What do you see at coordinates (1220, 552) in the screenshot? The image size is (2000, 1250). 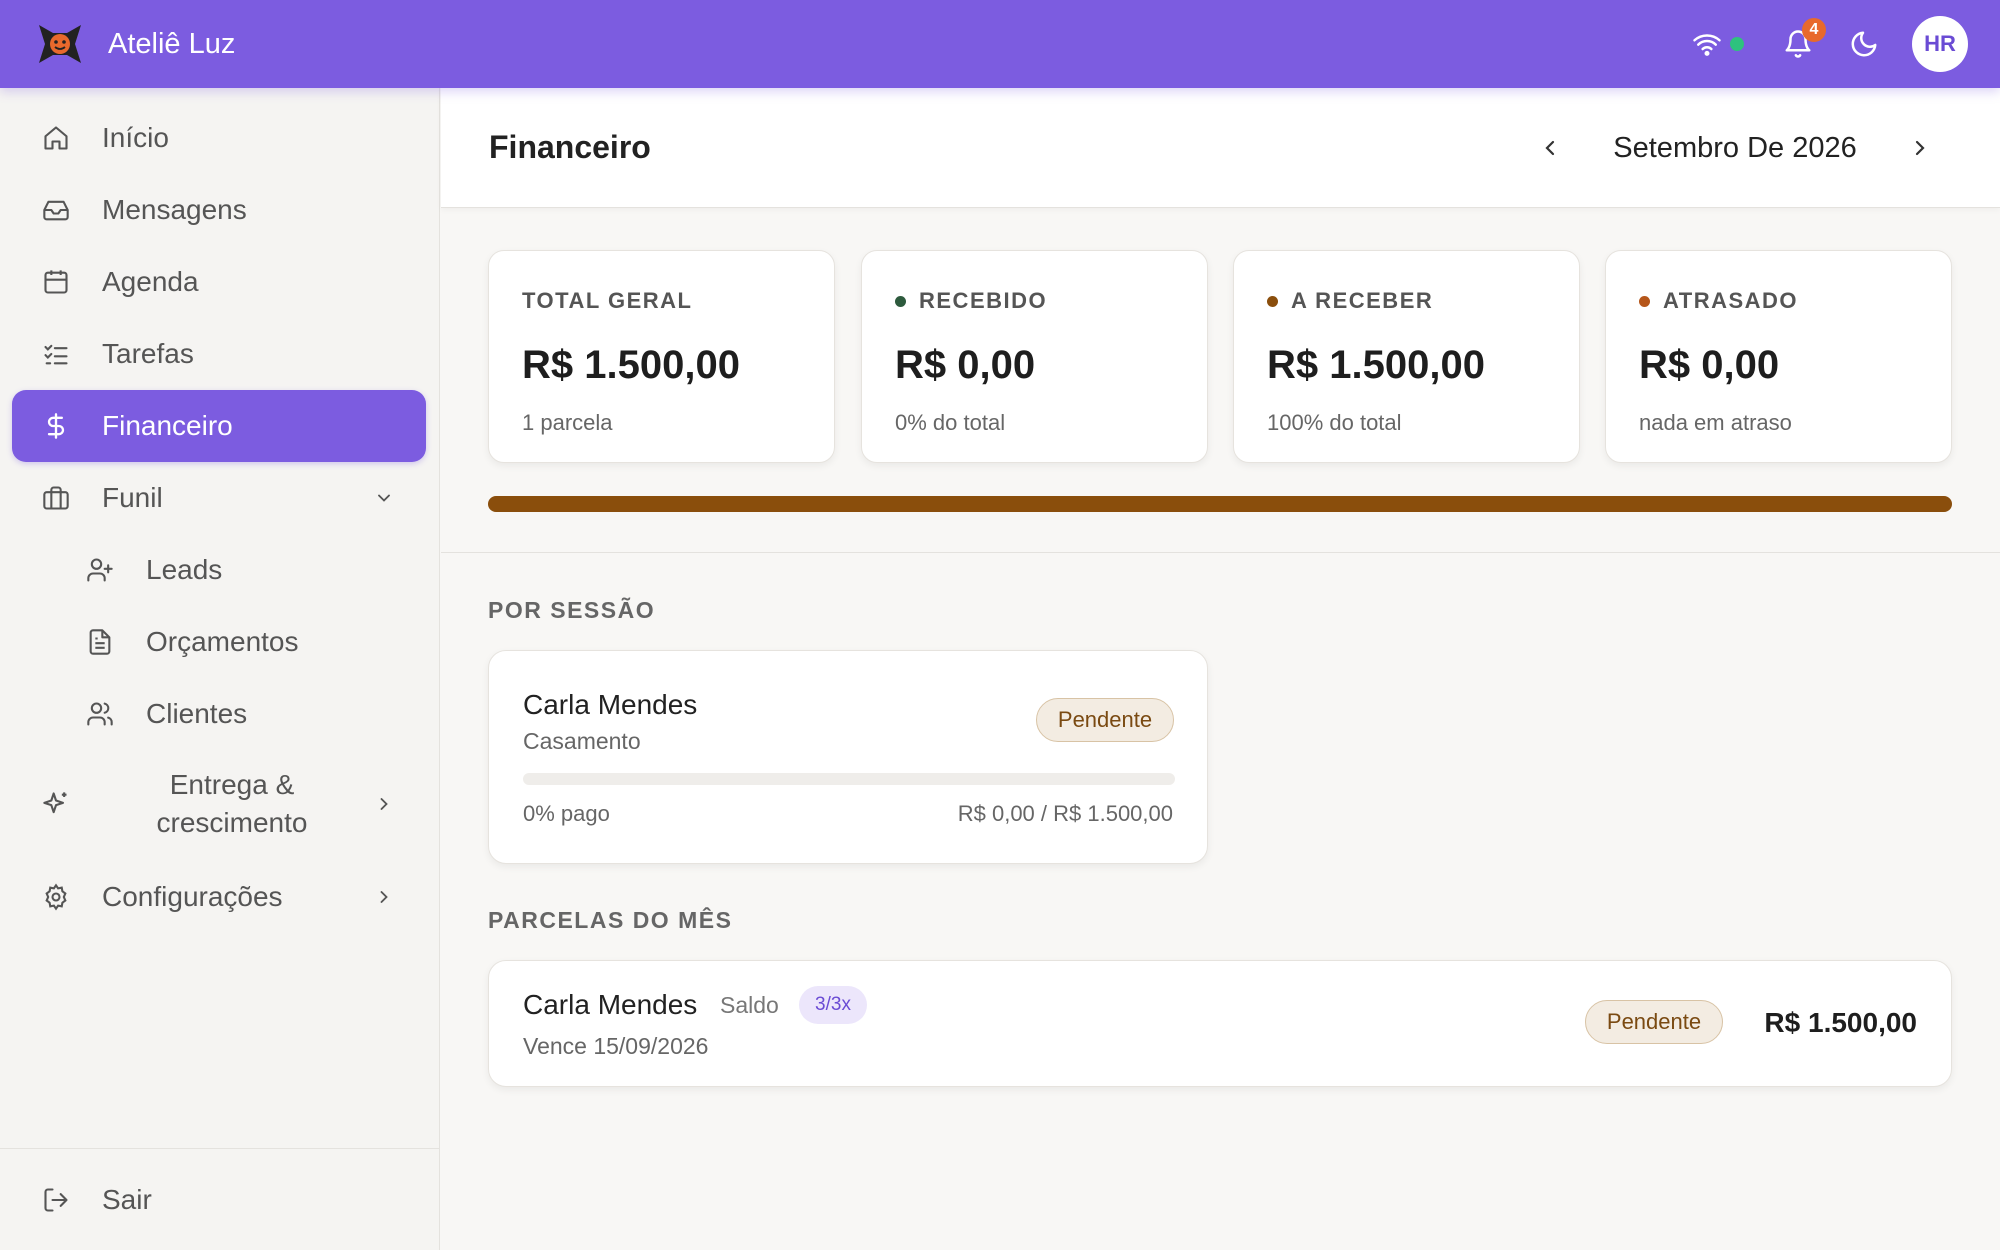 I see `section-divider` at bounding box center [1220, 552].